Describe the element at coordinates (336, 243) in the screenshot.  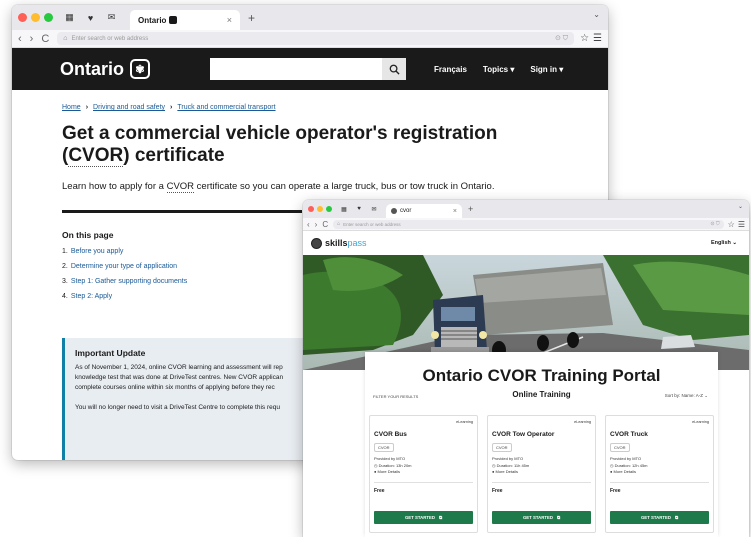
I see `logo-skills: skills` at that location.